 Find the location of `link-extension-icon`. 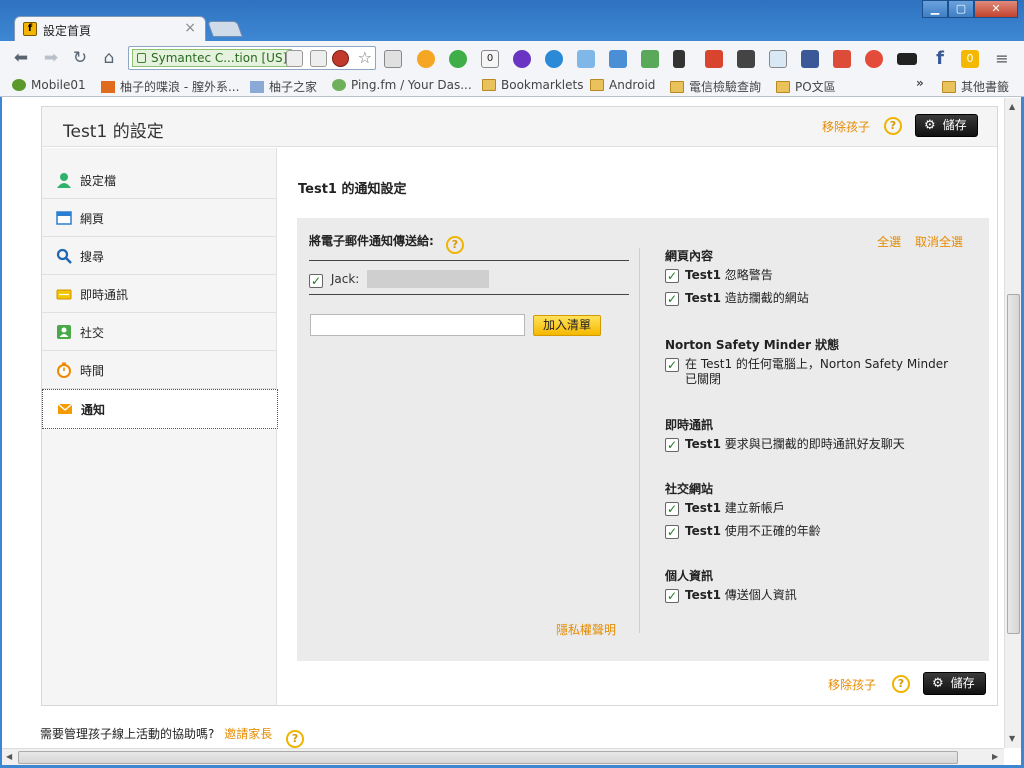

link-extension-icon is located at coordinates (907, 59).